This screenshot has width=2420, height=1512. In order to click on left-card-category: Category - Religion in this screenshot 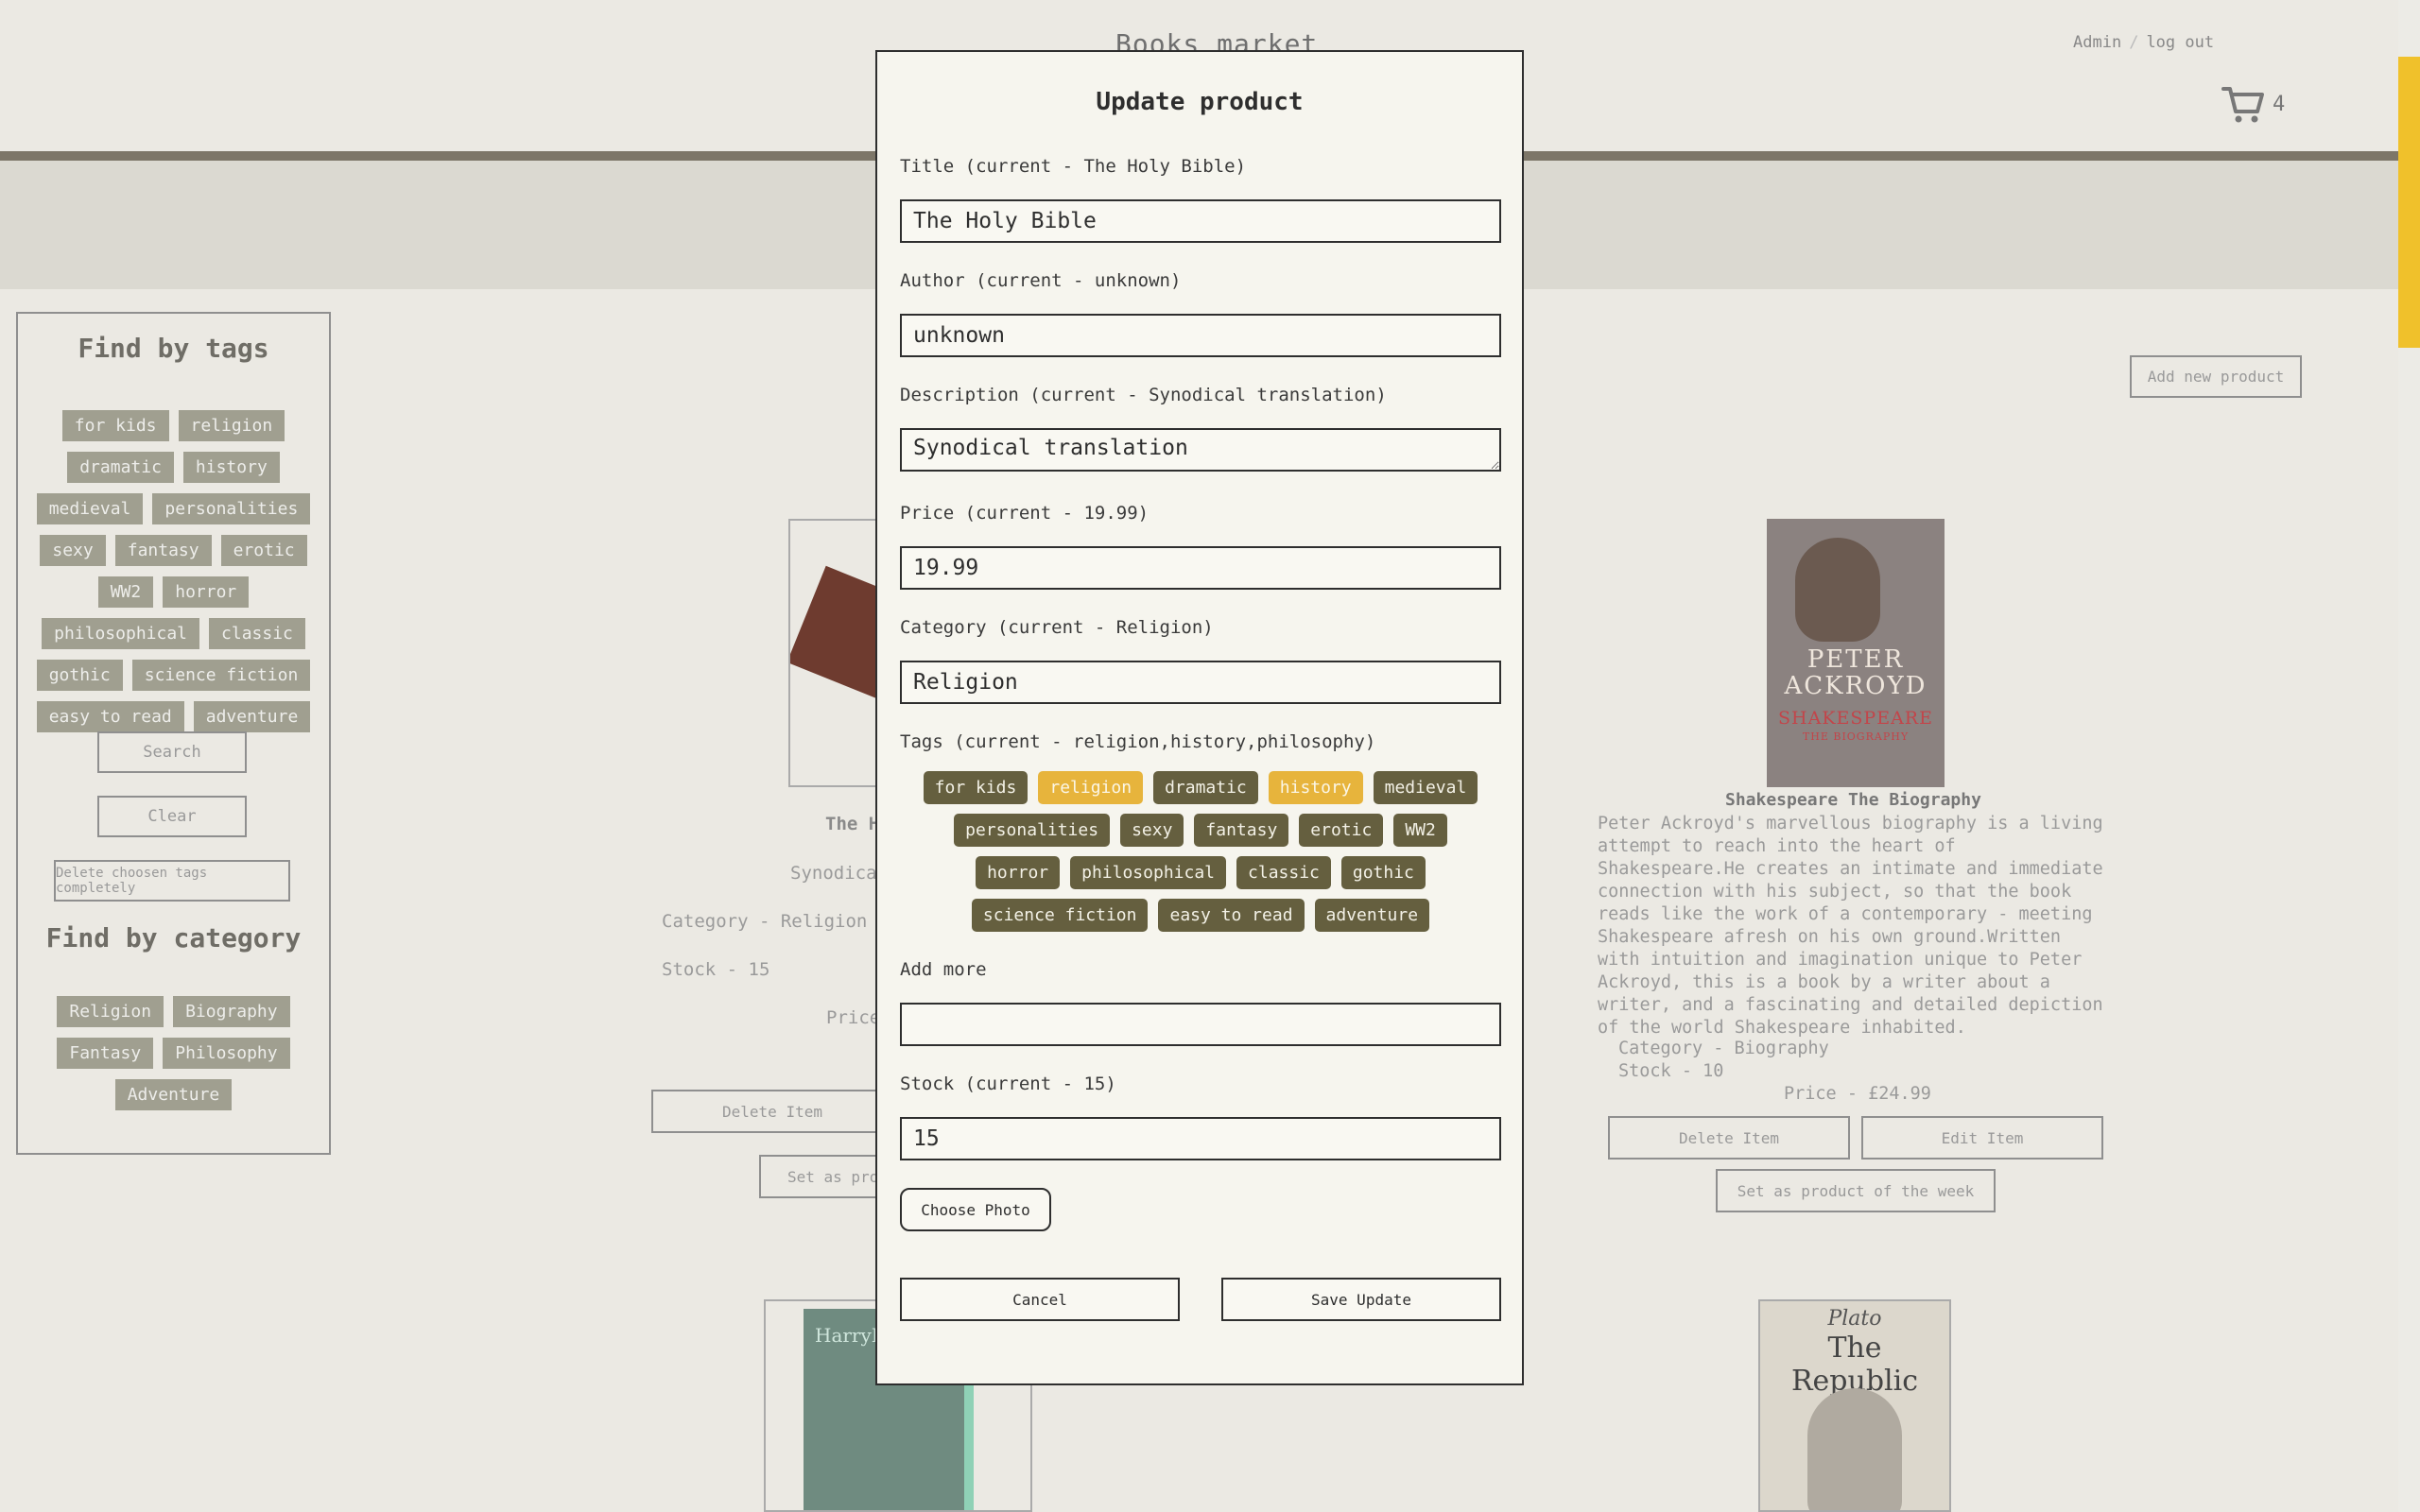, I will do `click(765, 921)`.